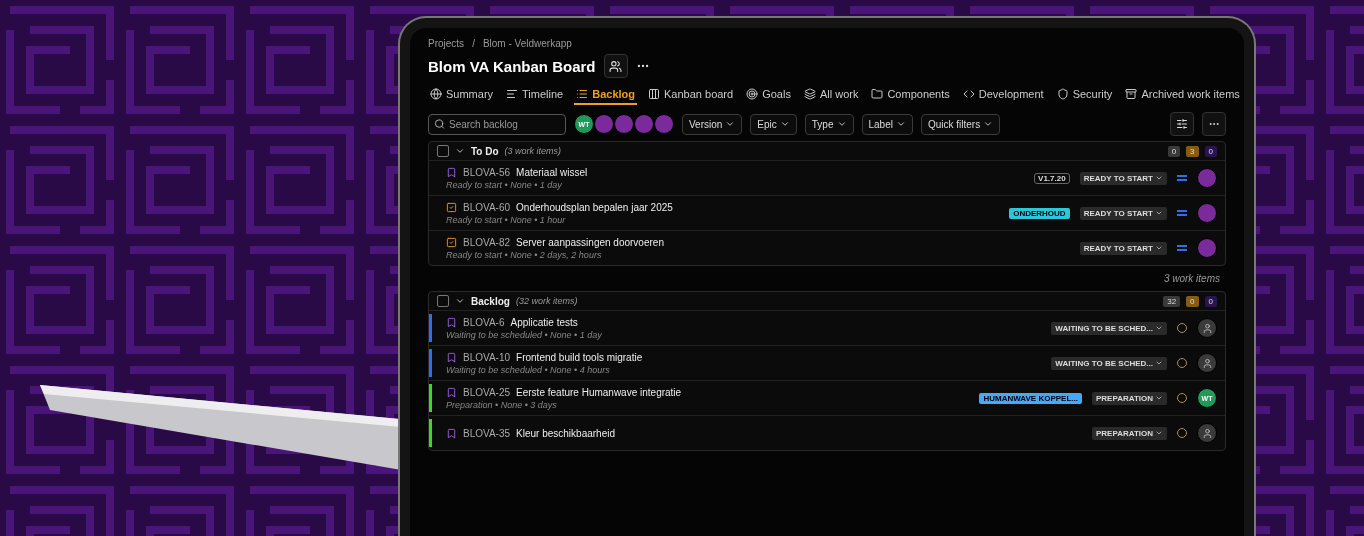  I want to click on nav-tab: All work, so click(831, 95).